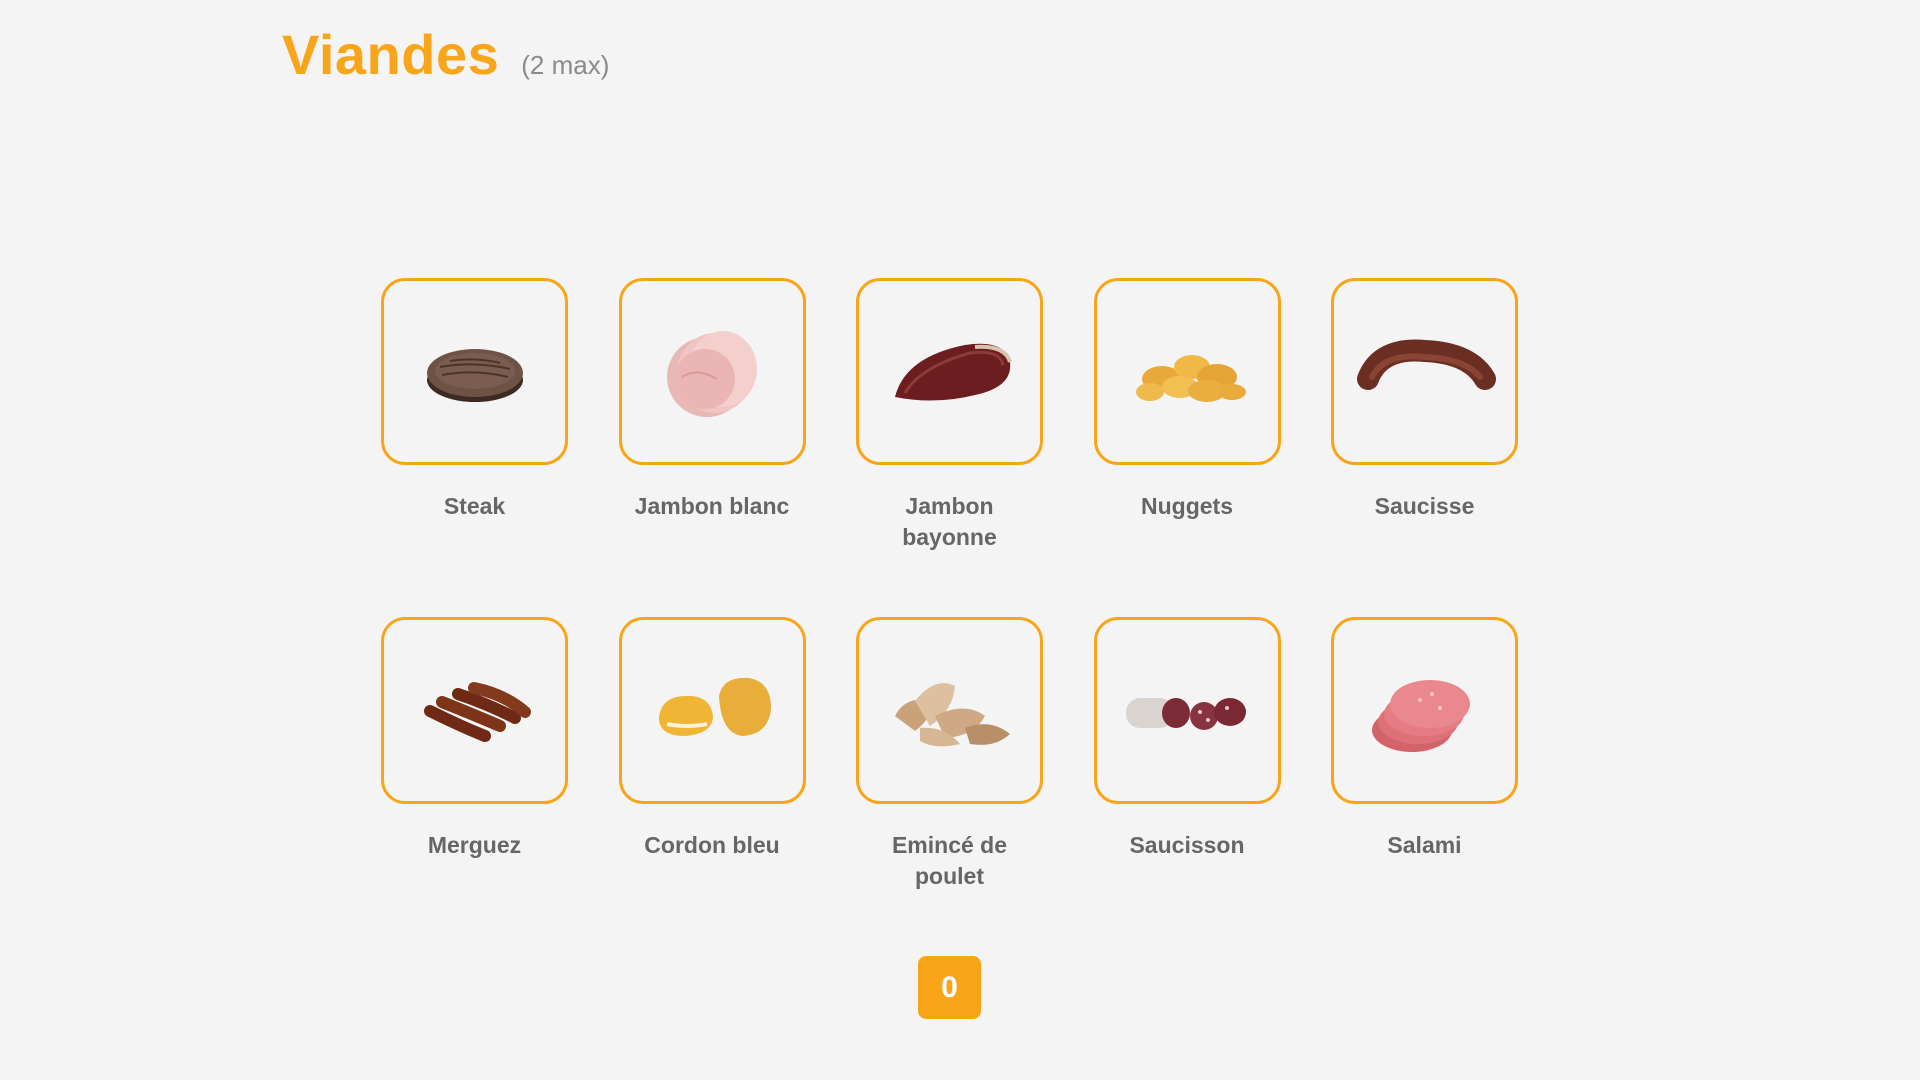 This screenshot has height=1080, width=1920. I want to click on option-steak: Steak, so click(474, 447).